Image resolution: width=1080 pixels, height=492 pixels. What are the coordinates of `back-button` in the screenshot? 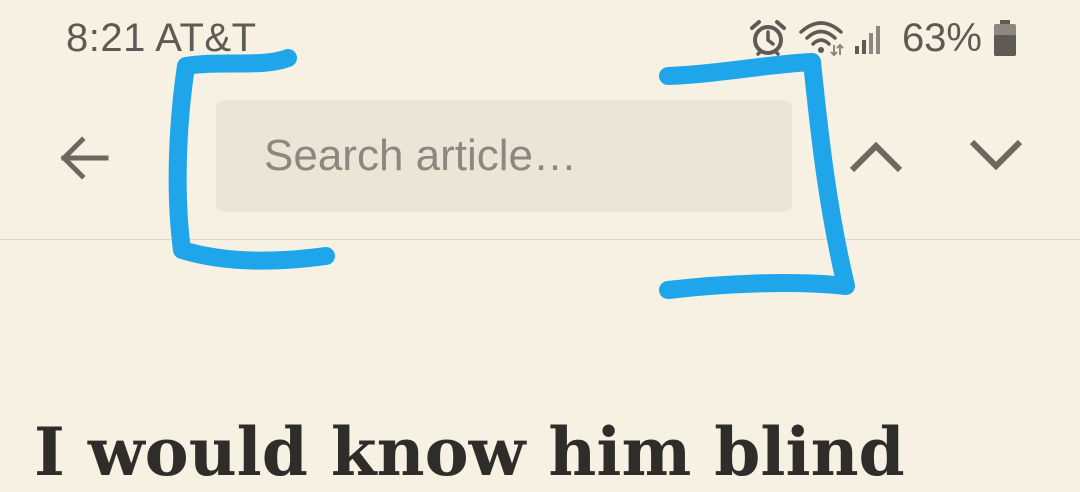 It's located at (84, 158).